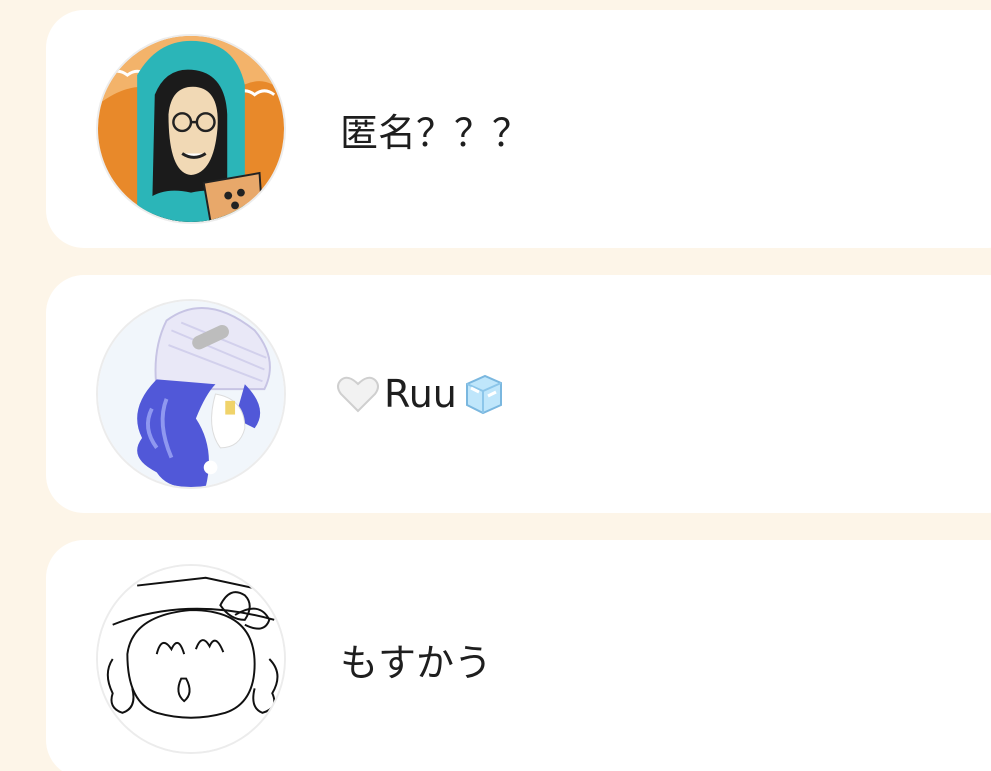 The width and height of the screenshot is (991, 771). What do you see at coordinates (420, 394) in the screenshot?
I see `user-name: Ruu` at bounding box center [420, 394].